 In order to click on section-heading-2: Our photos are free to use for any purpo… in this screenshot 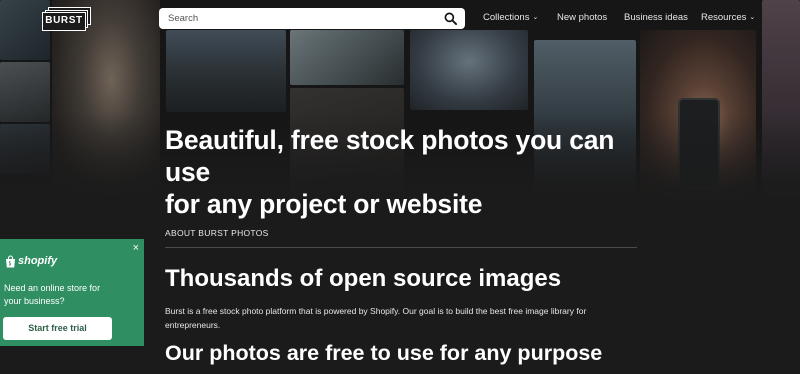, I will do `click(384, 353)`.